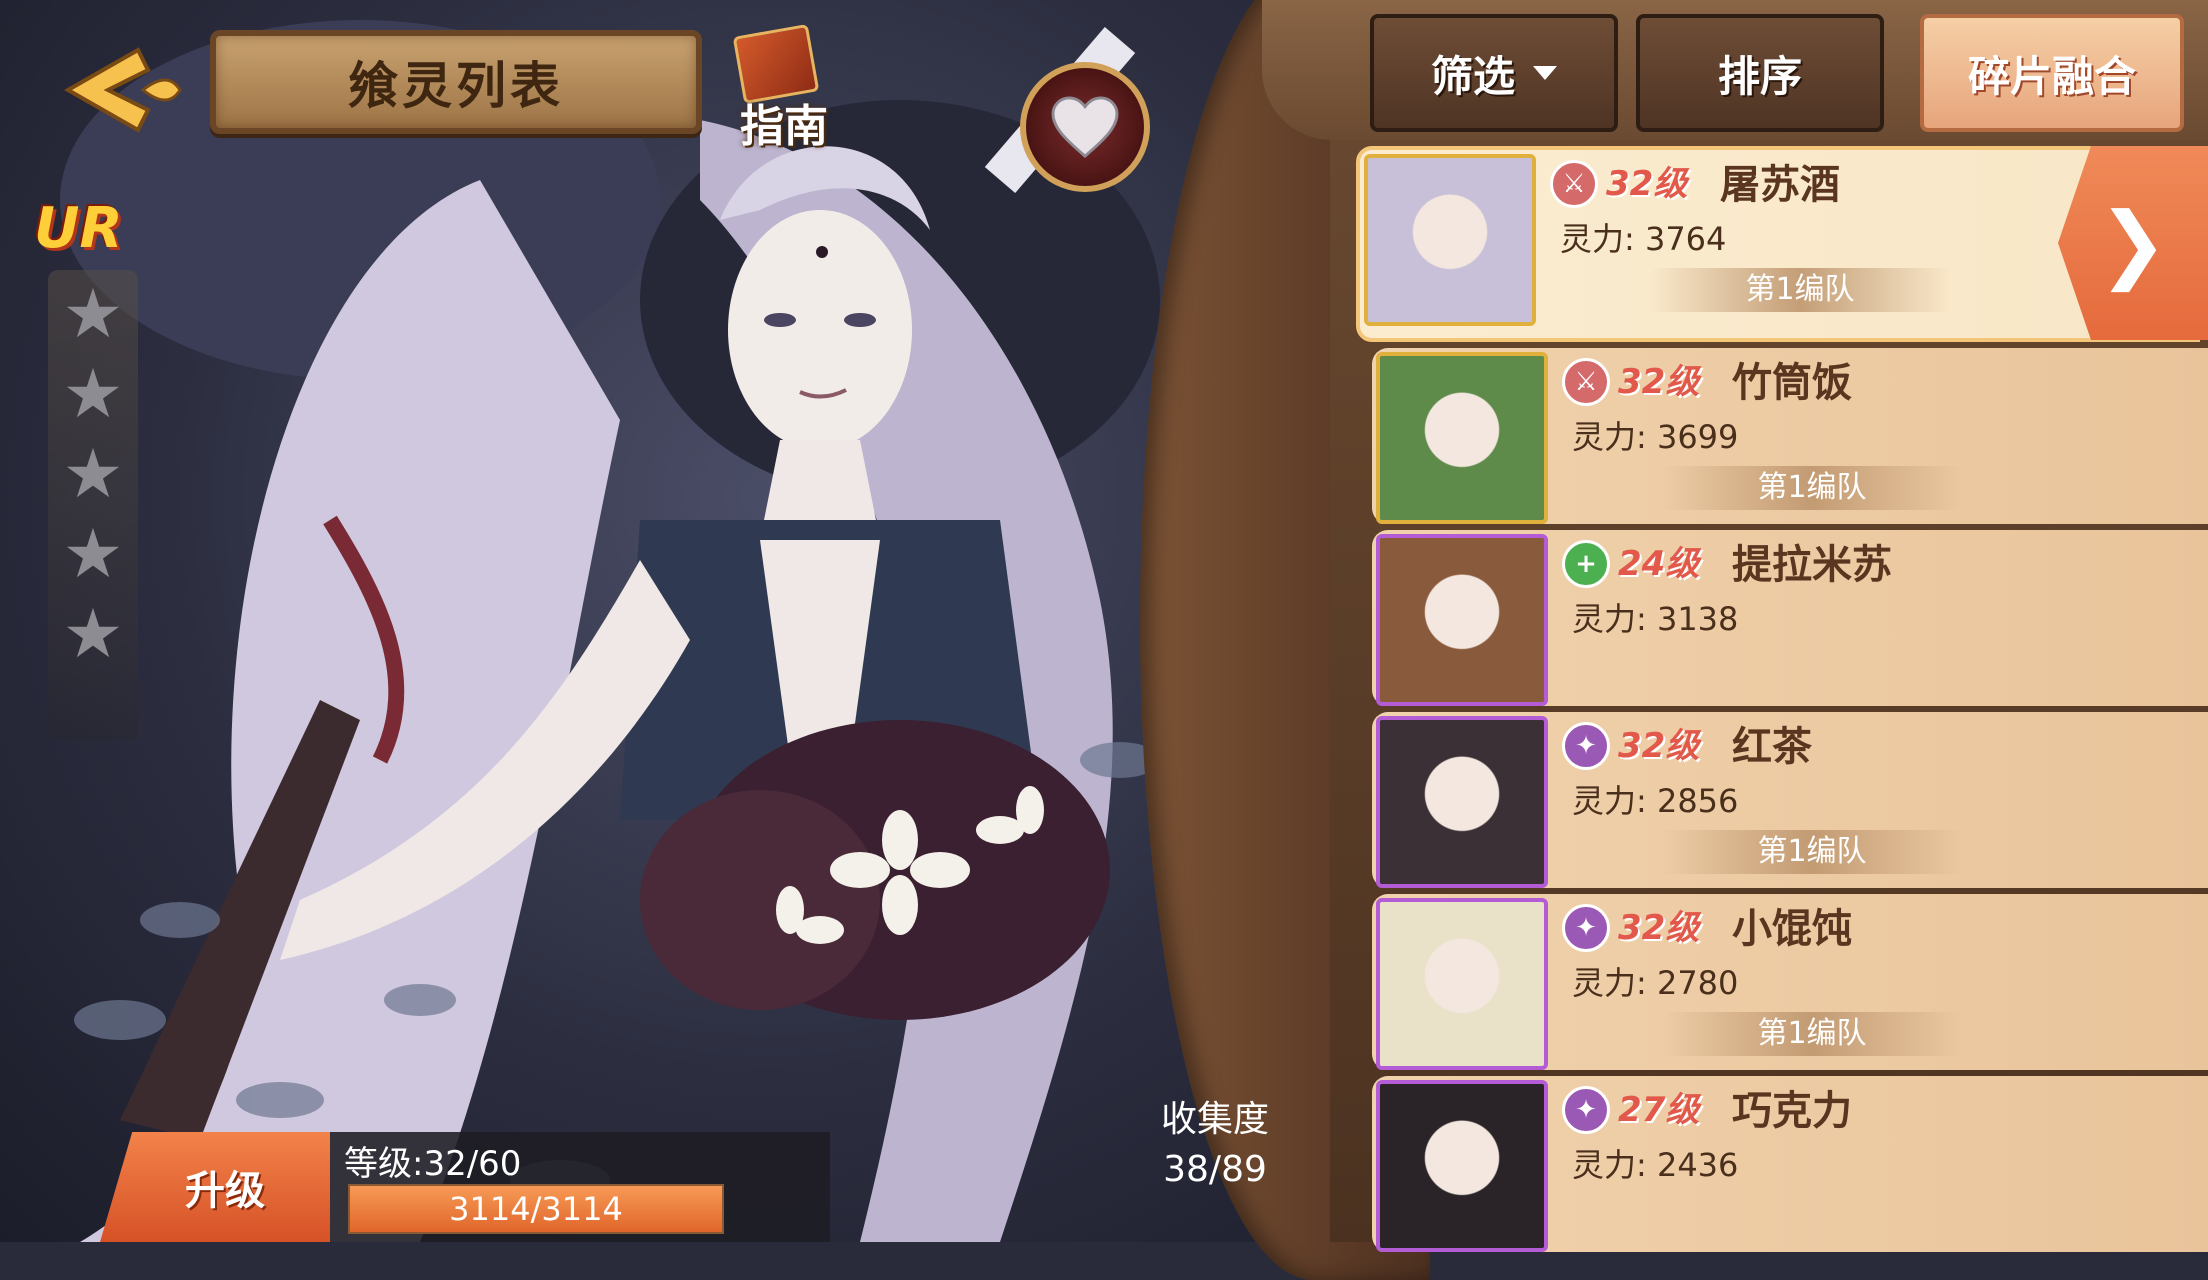 The height and width of the screenshot is (1280, 2208). What do you see at coordinates (1215, 1169) in the screenshot?
I see `collection-value: 38/89` at bounding box center [1215, 1169].